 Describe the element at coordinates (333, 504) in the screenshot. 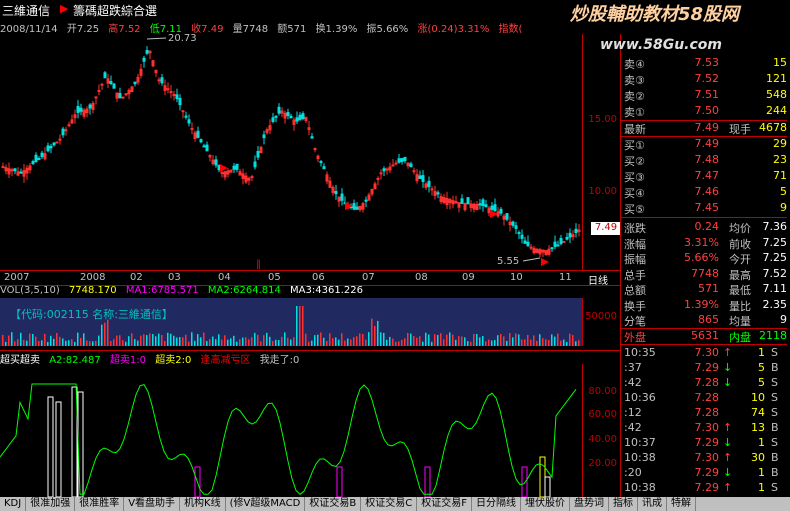

I see `tab-6: 权证交易B` at that location.